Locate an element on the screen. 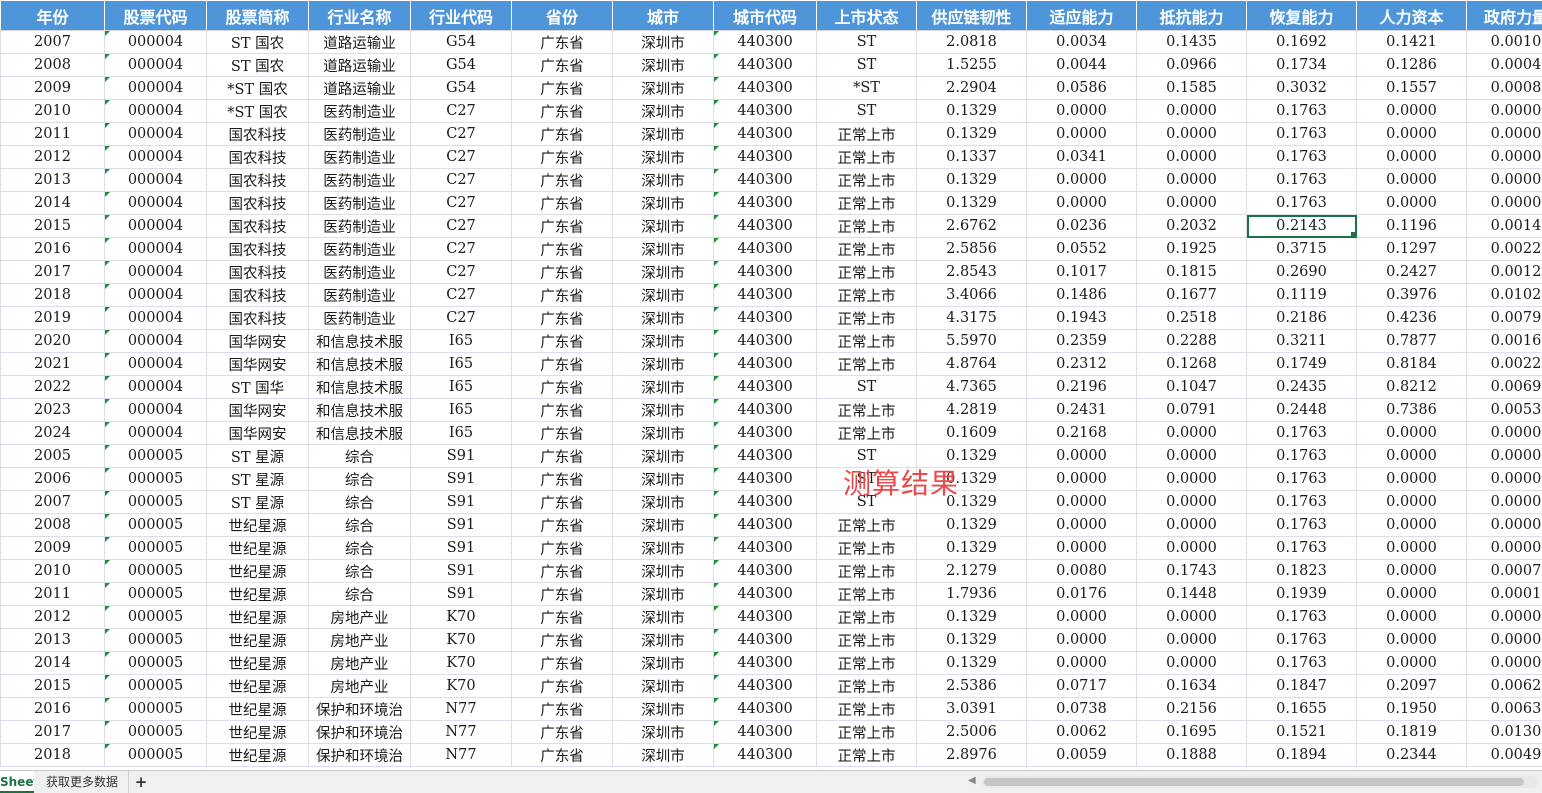 The width and height of the screenshot is (1542, 793). table-cell: 0.2431 is located at coordinates (1081, 410).